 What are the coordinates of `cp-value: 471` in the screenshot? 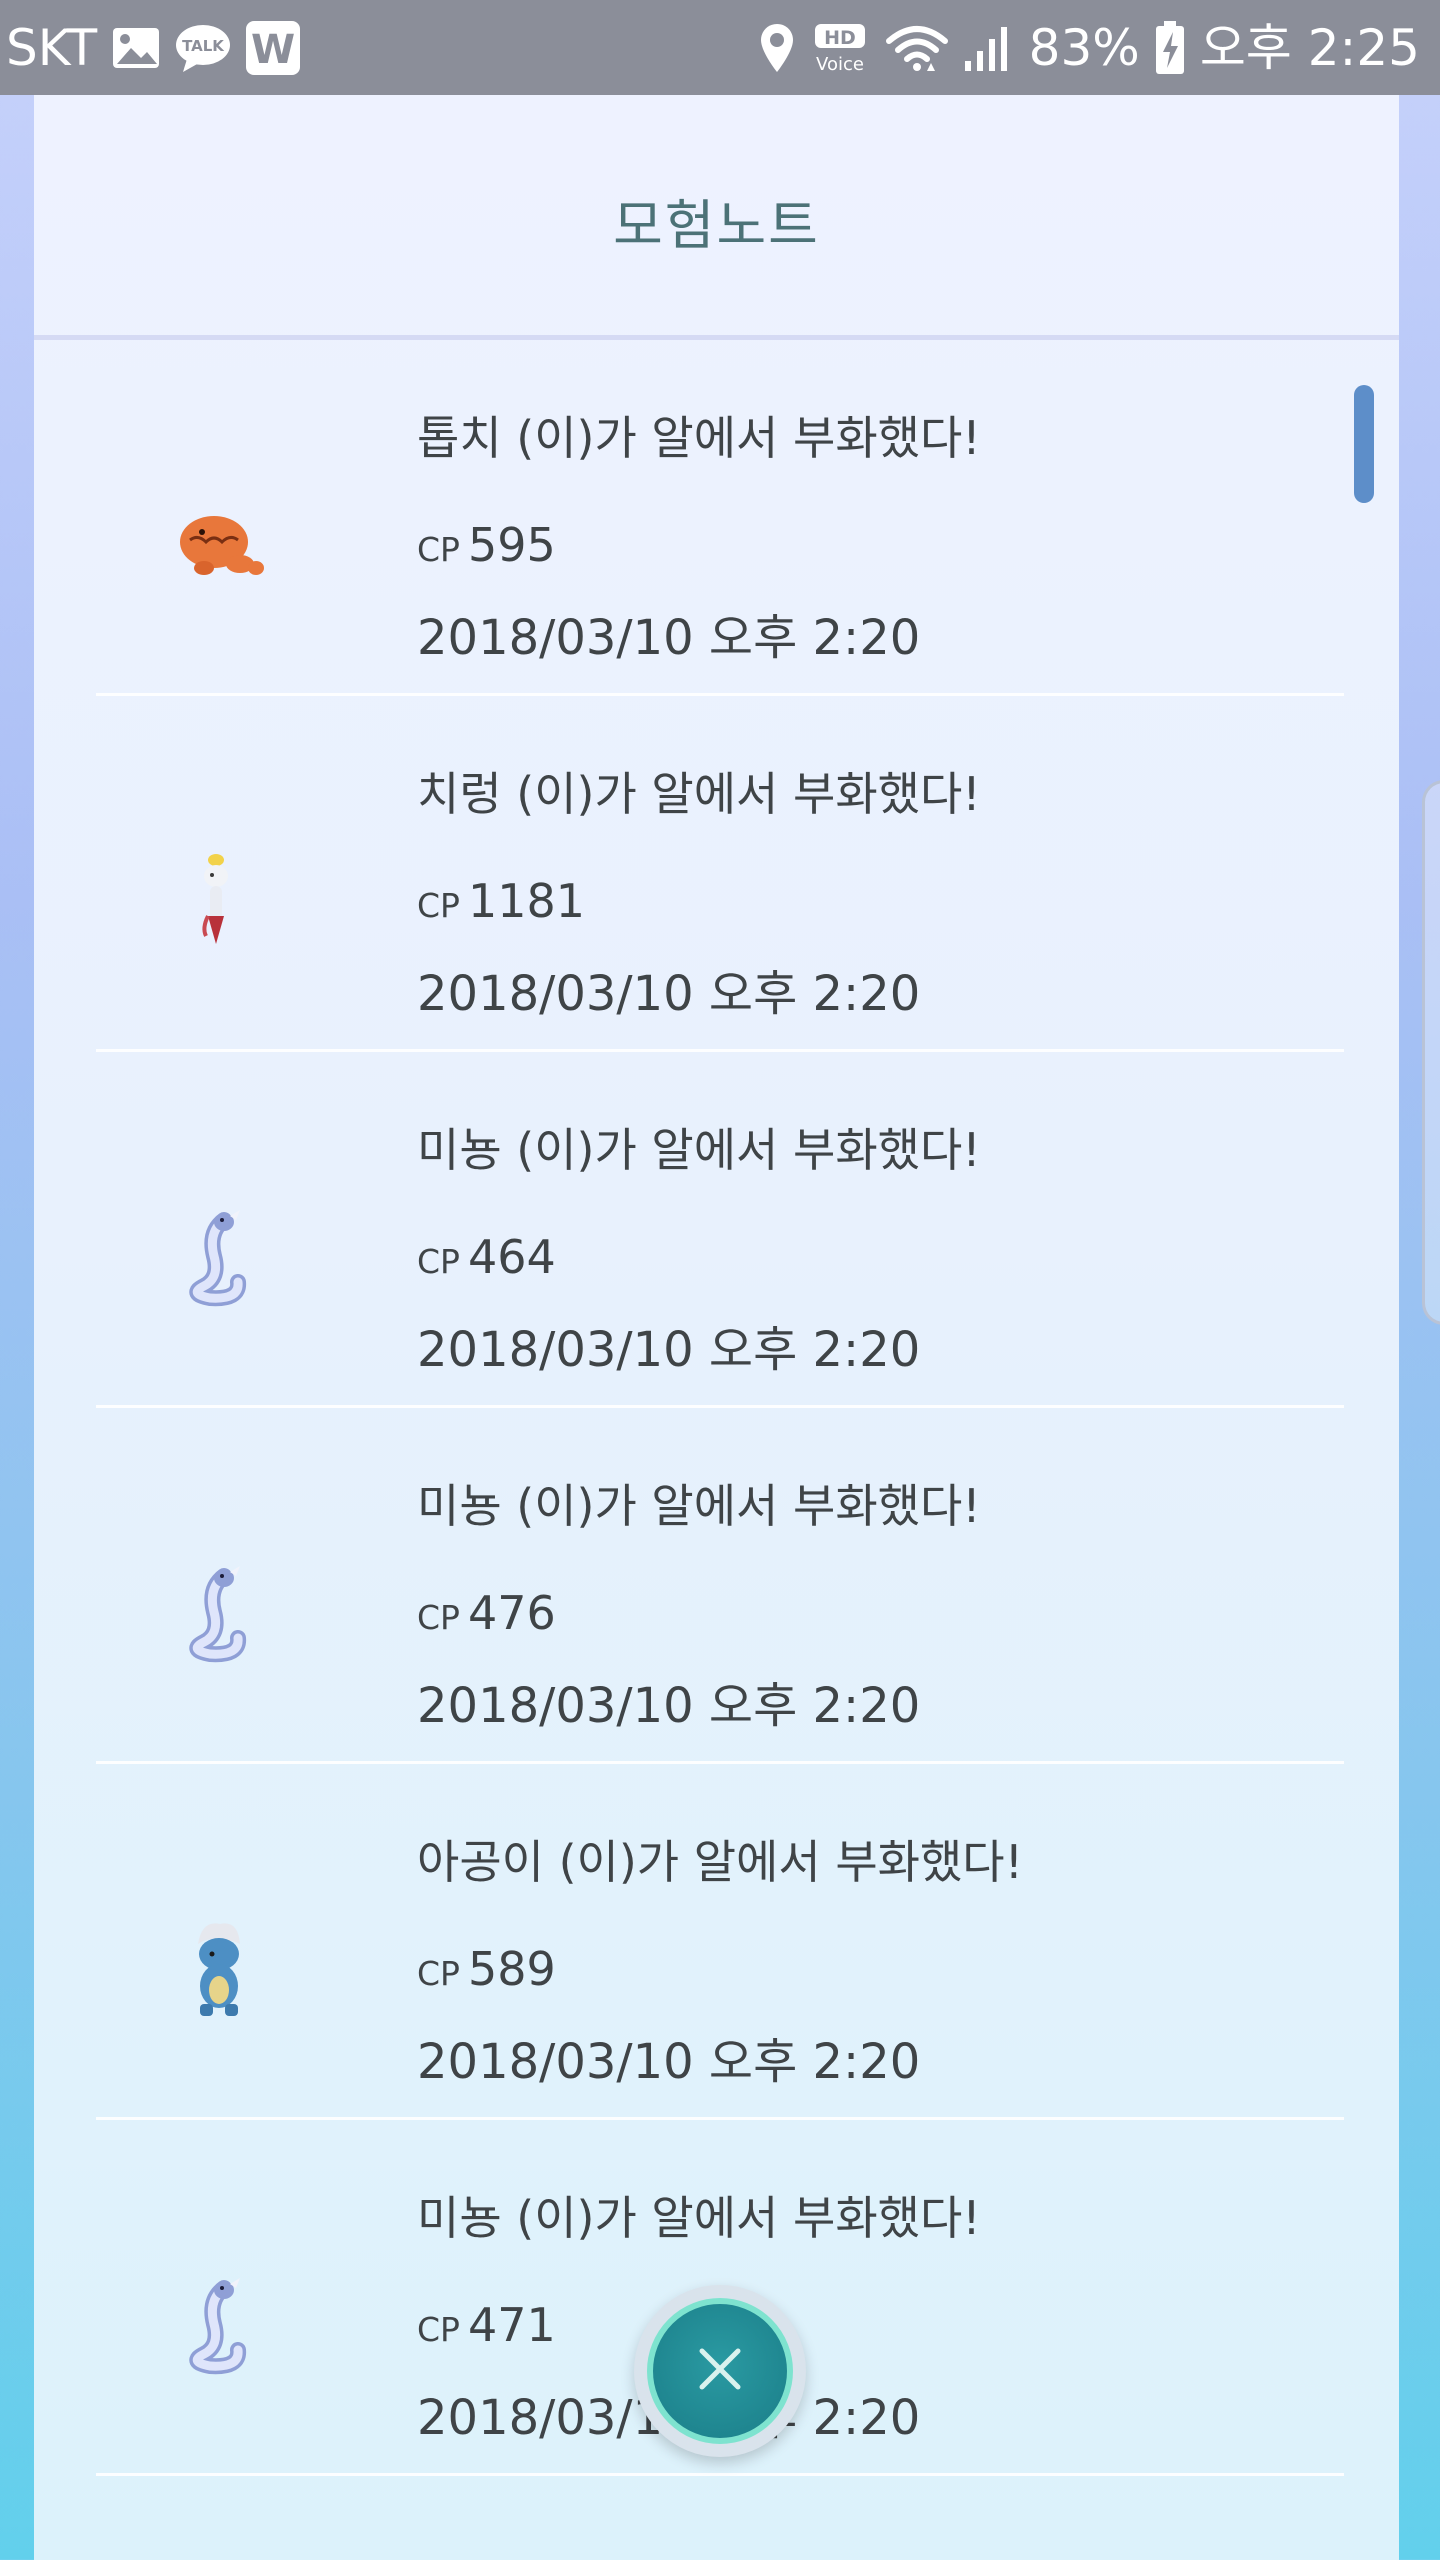 It's located at (511, 2325).